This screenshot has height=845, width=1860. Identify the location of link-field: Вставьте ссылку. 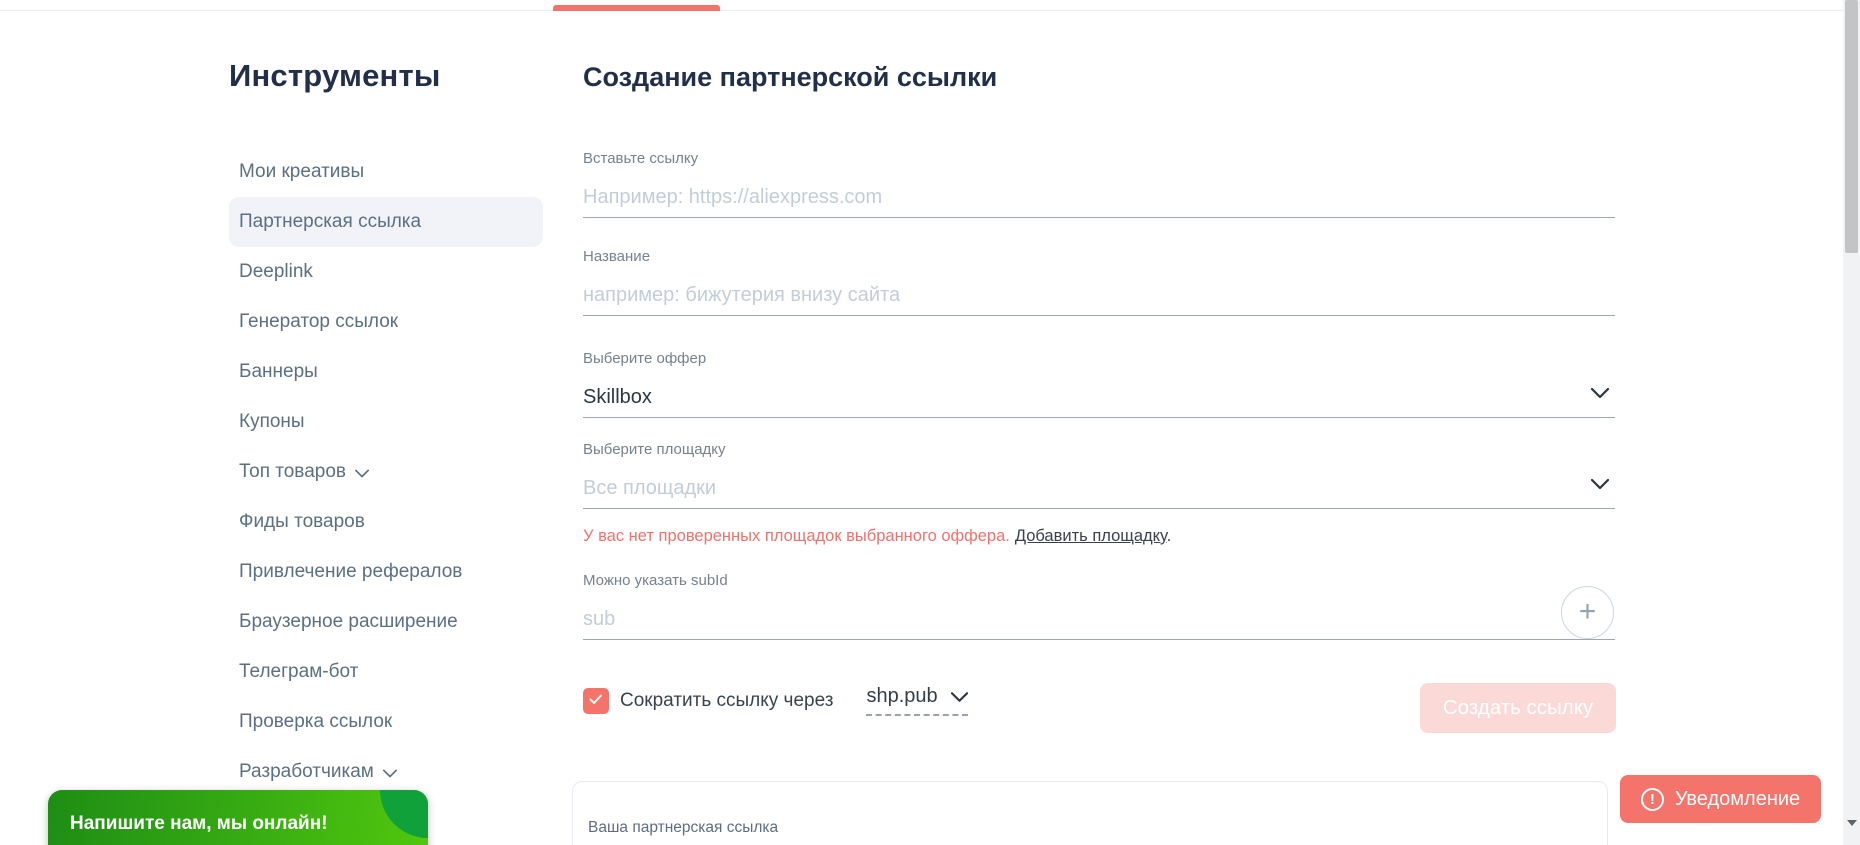
(1099, 184).